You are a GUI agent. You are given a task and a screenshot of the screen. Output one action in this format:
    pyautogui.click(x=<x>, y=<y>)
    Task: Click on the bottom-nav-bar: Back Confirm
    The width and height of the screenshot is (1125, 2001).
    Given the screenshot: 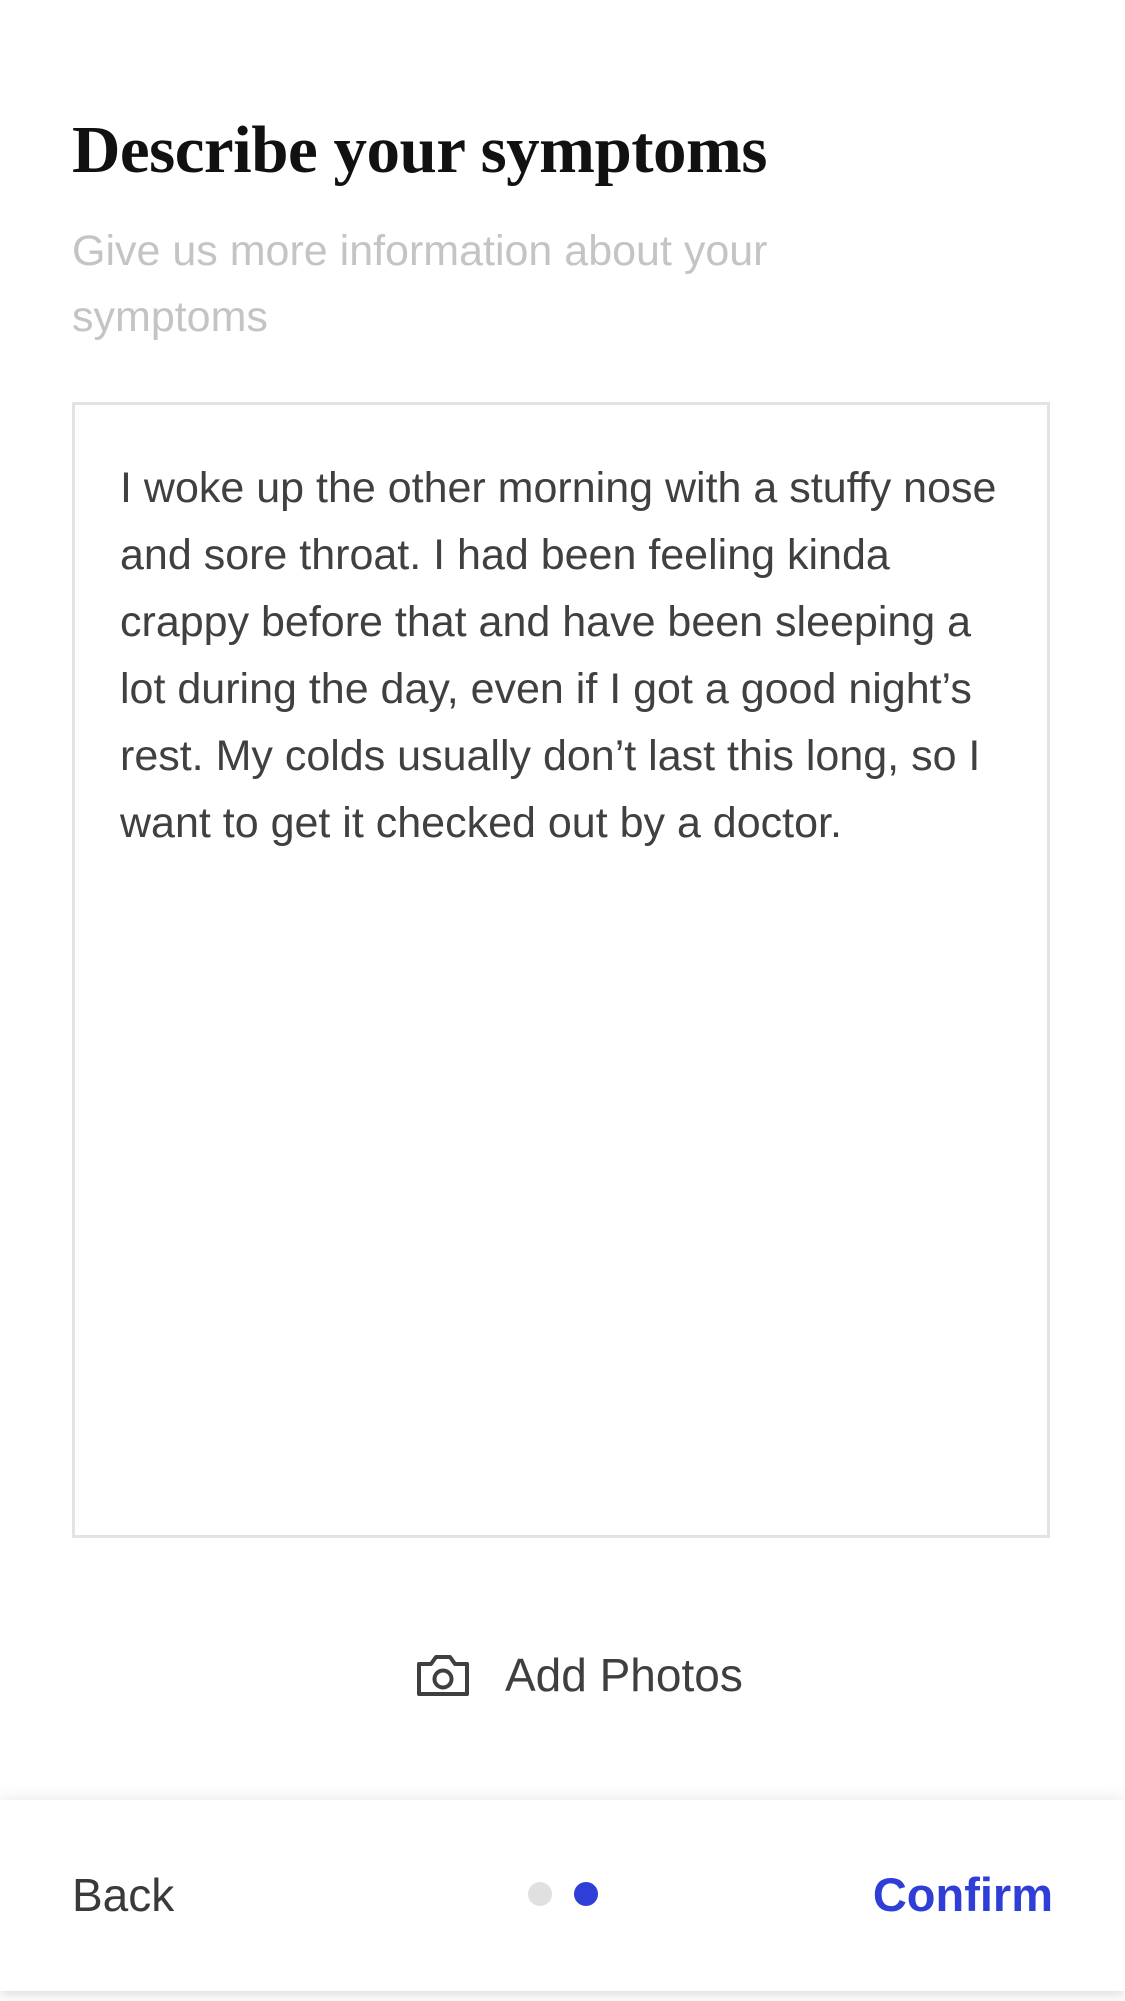 What is the action you would take?
    pyautogui.click(x=562, y=1895)
    